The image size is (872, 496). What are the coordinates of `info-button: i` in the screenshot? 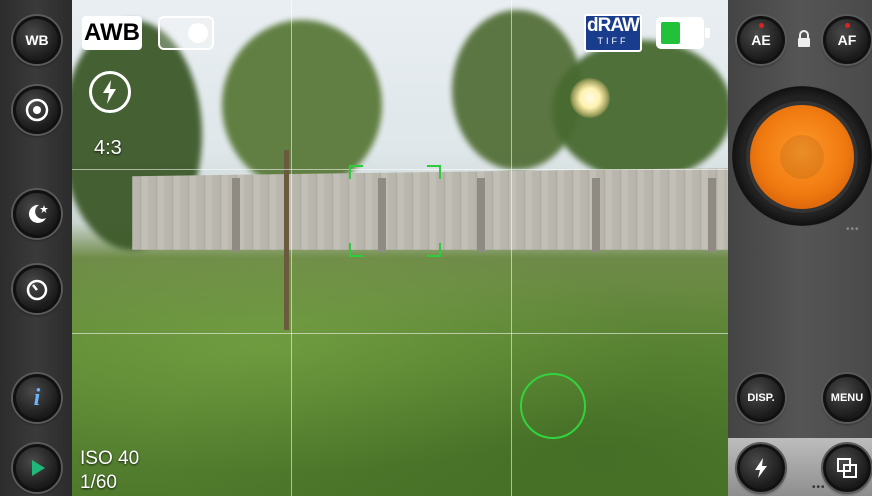 It's located at (37, 398).